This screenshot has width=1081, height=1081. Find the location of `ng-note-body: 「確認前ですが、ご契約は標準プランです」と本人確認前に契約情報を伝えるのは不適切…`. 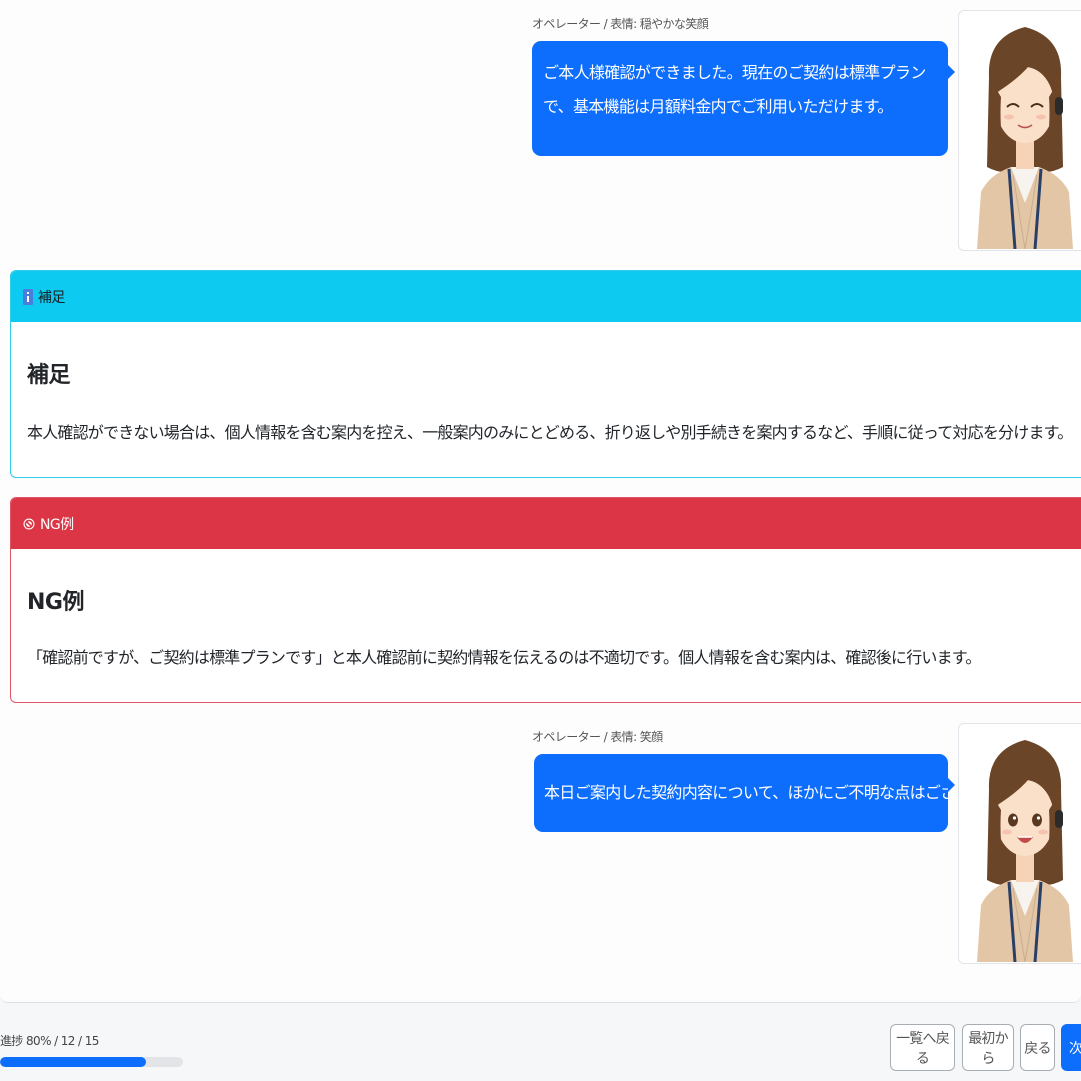

ng-note-body: 「確認前ですが、ご契約は標準プランです」と本人確認前に契約情報を伝えるのは不適切… is located at coordinates (504, 657).